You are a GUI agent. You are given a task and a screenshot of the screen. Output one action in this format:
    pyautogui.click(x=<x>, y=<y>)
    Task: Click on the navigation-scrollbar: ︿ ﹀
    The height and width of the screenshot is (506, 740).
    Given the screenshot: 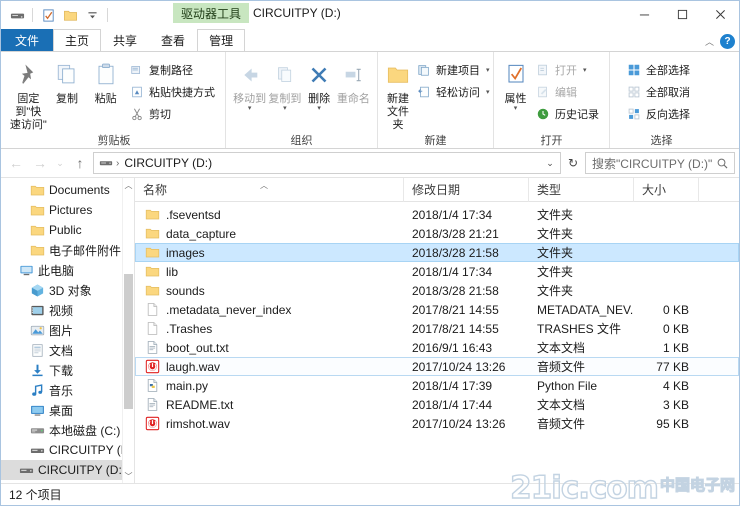 What is the action you would take?
    pyautogui.click(x=128, y=330)
    